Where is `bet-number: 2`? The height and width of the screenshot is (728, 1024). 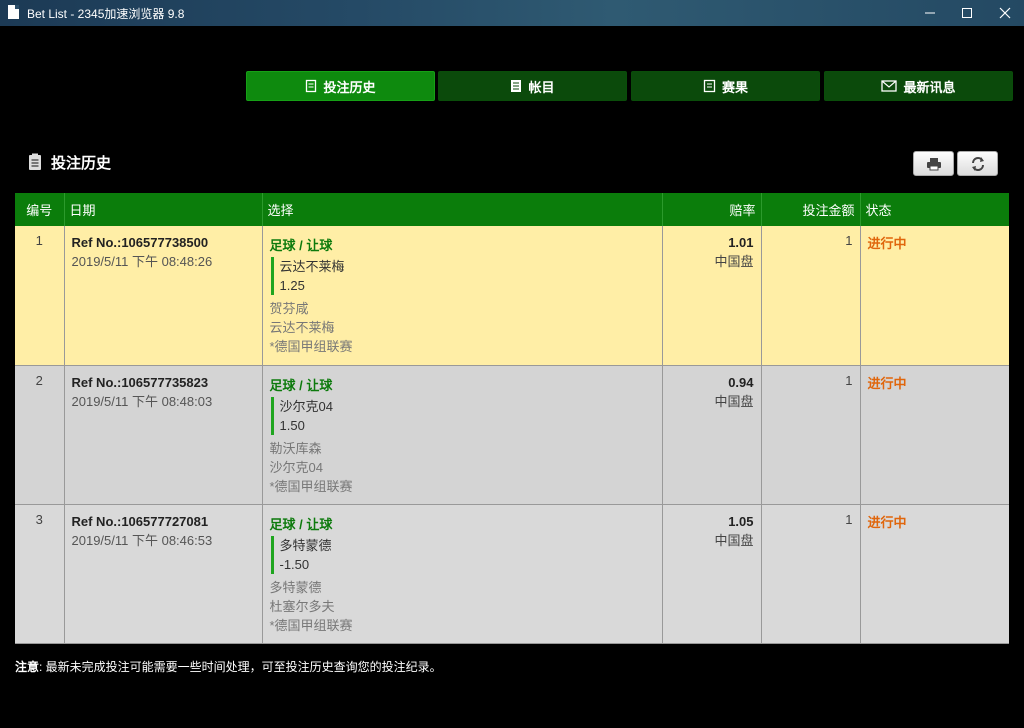 bet-number: 2 is located at coordinates (40, 435).